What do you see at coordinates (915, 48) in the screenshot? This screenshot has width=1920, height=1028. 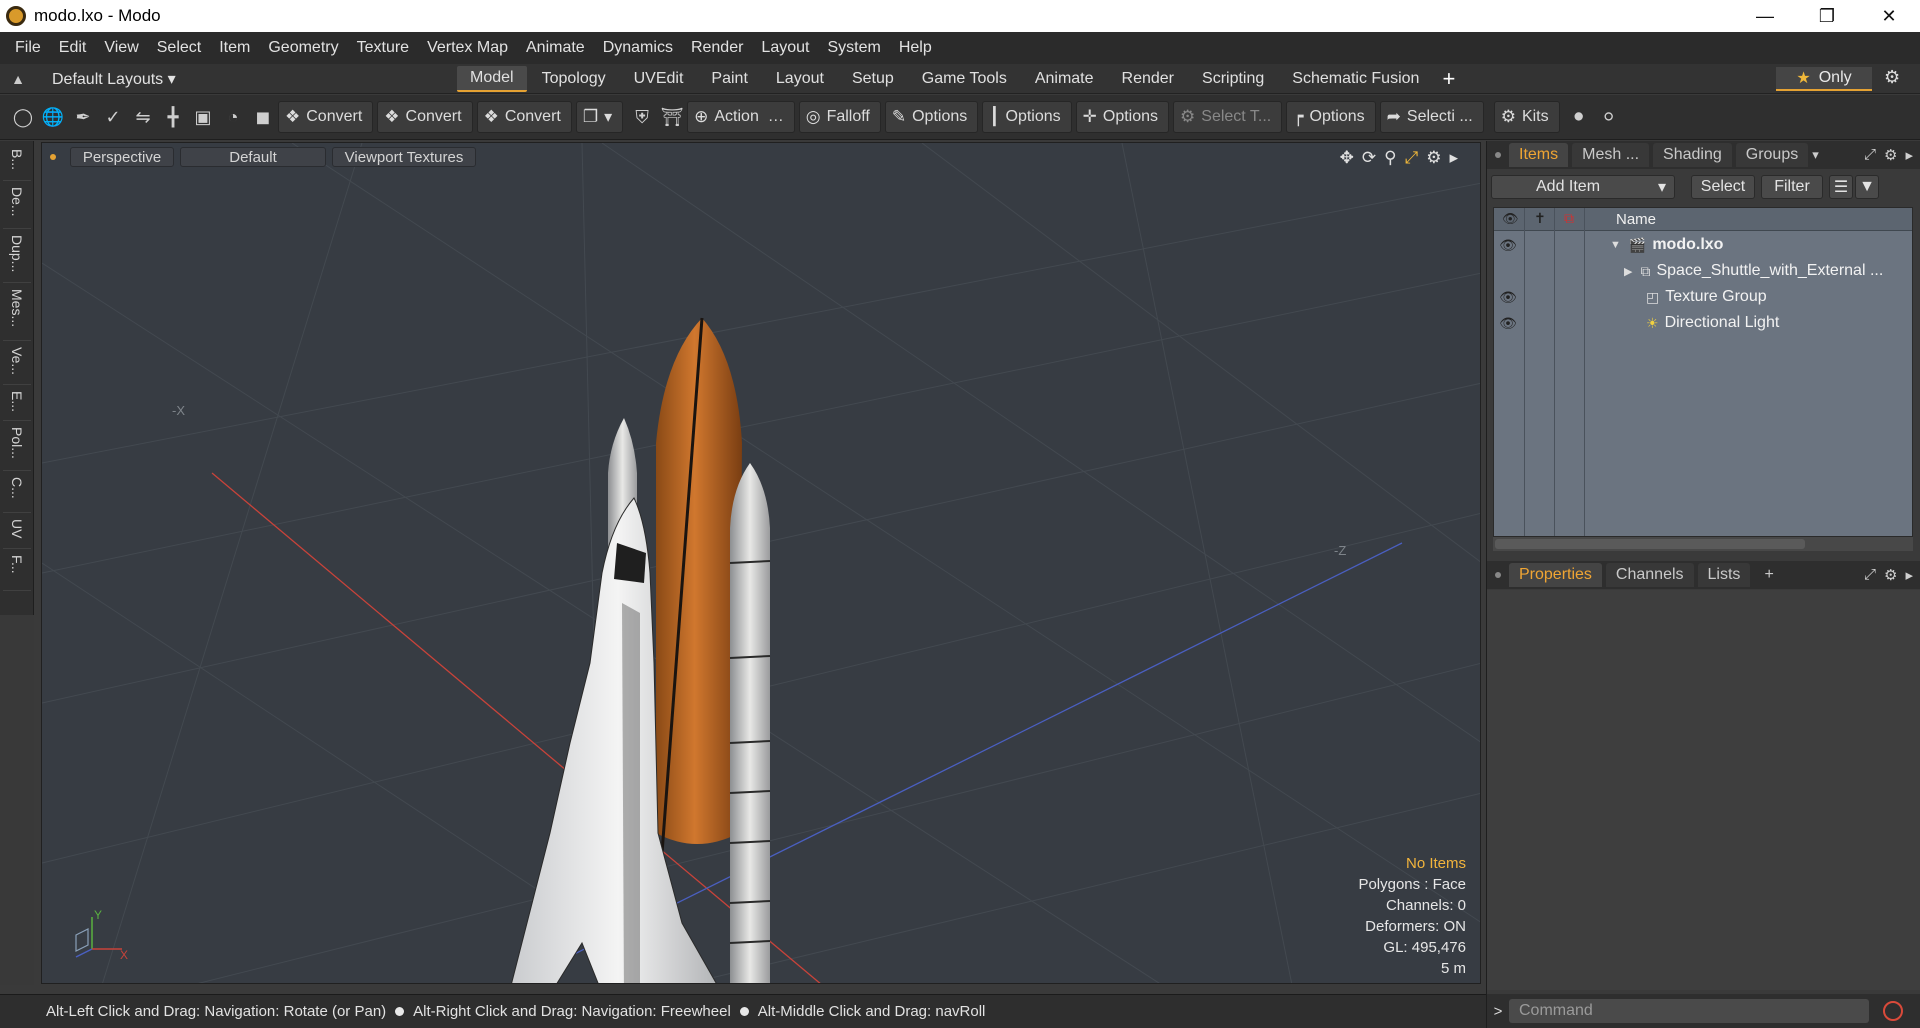 I see `menu-help: Help` at bounding box center [915, 48].